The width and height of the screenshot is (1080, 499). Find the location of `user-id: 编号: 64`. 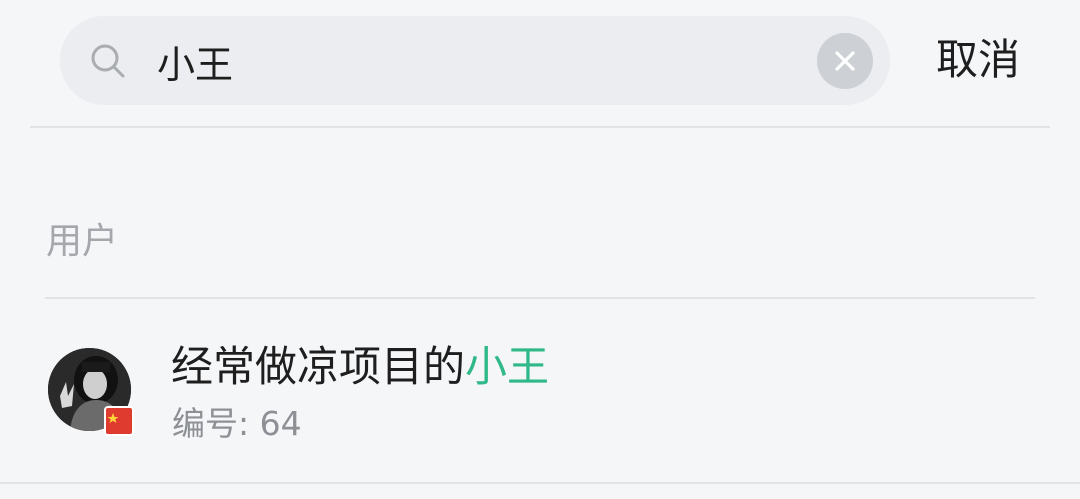

user-id: 编号: 64 is located at coordinates (237, 423).